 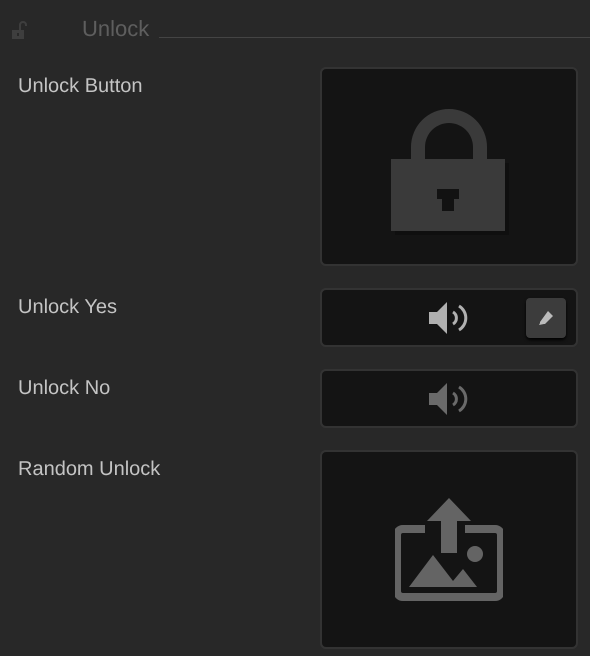 I want to click on pencil-icon, so click(x=546, y=318).